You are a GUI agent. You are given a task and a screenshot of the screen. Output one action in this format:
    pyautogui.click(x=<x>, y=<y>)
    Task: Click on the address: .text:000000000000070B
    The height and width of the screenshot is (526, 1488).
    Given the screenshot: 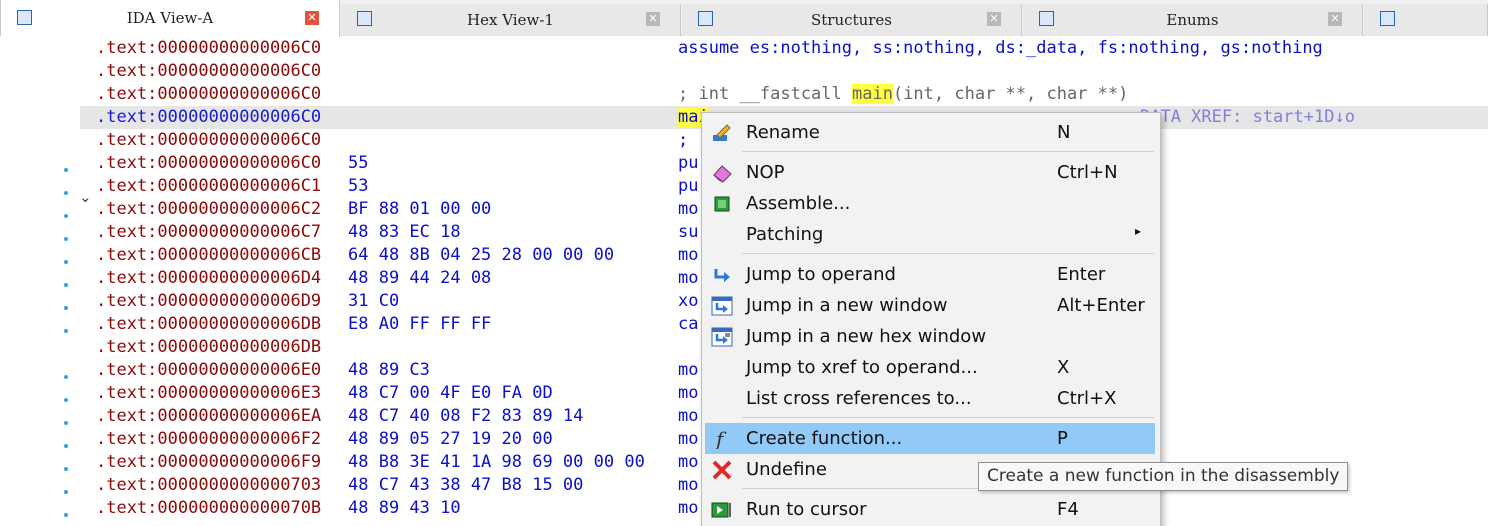 What is the action you would take?
    pyautogui.click(x=209, y=508)
    